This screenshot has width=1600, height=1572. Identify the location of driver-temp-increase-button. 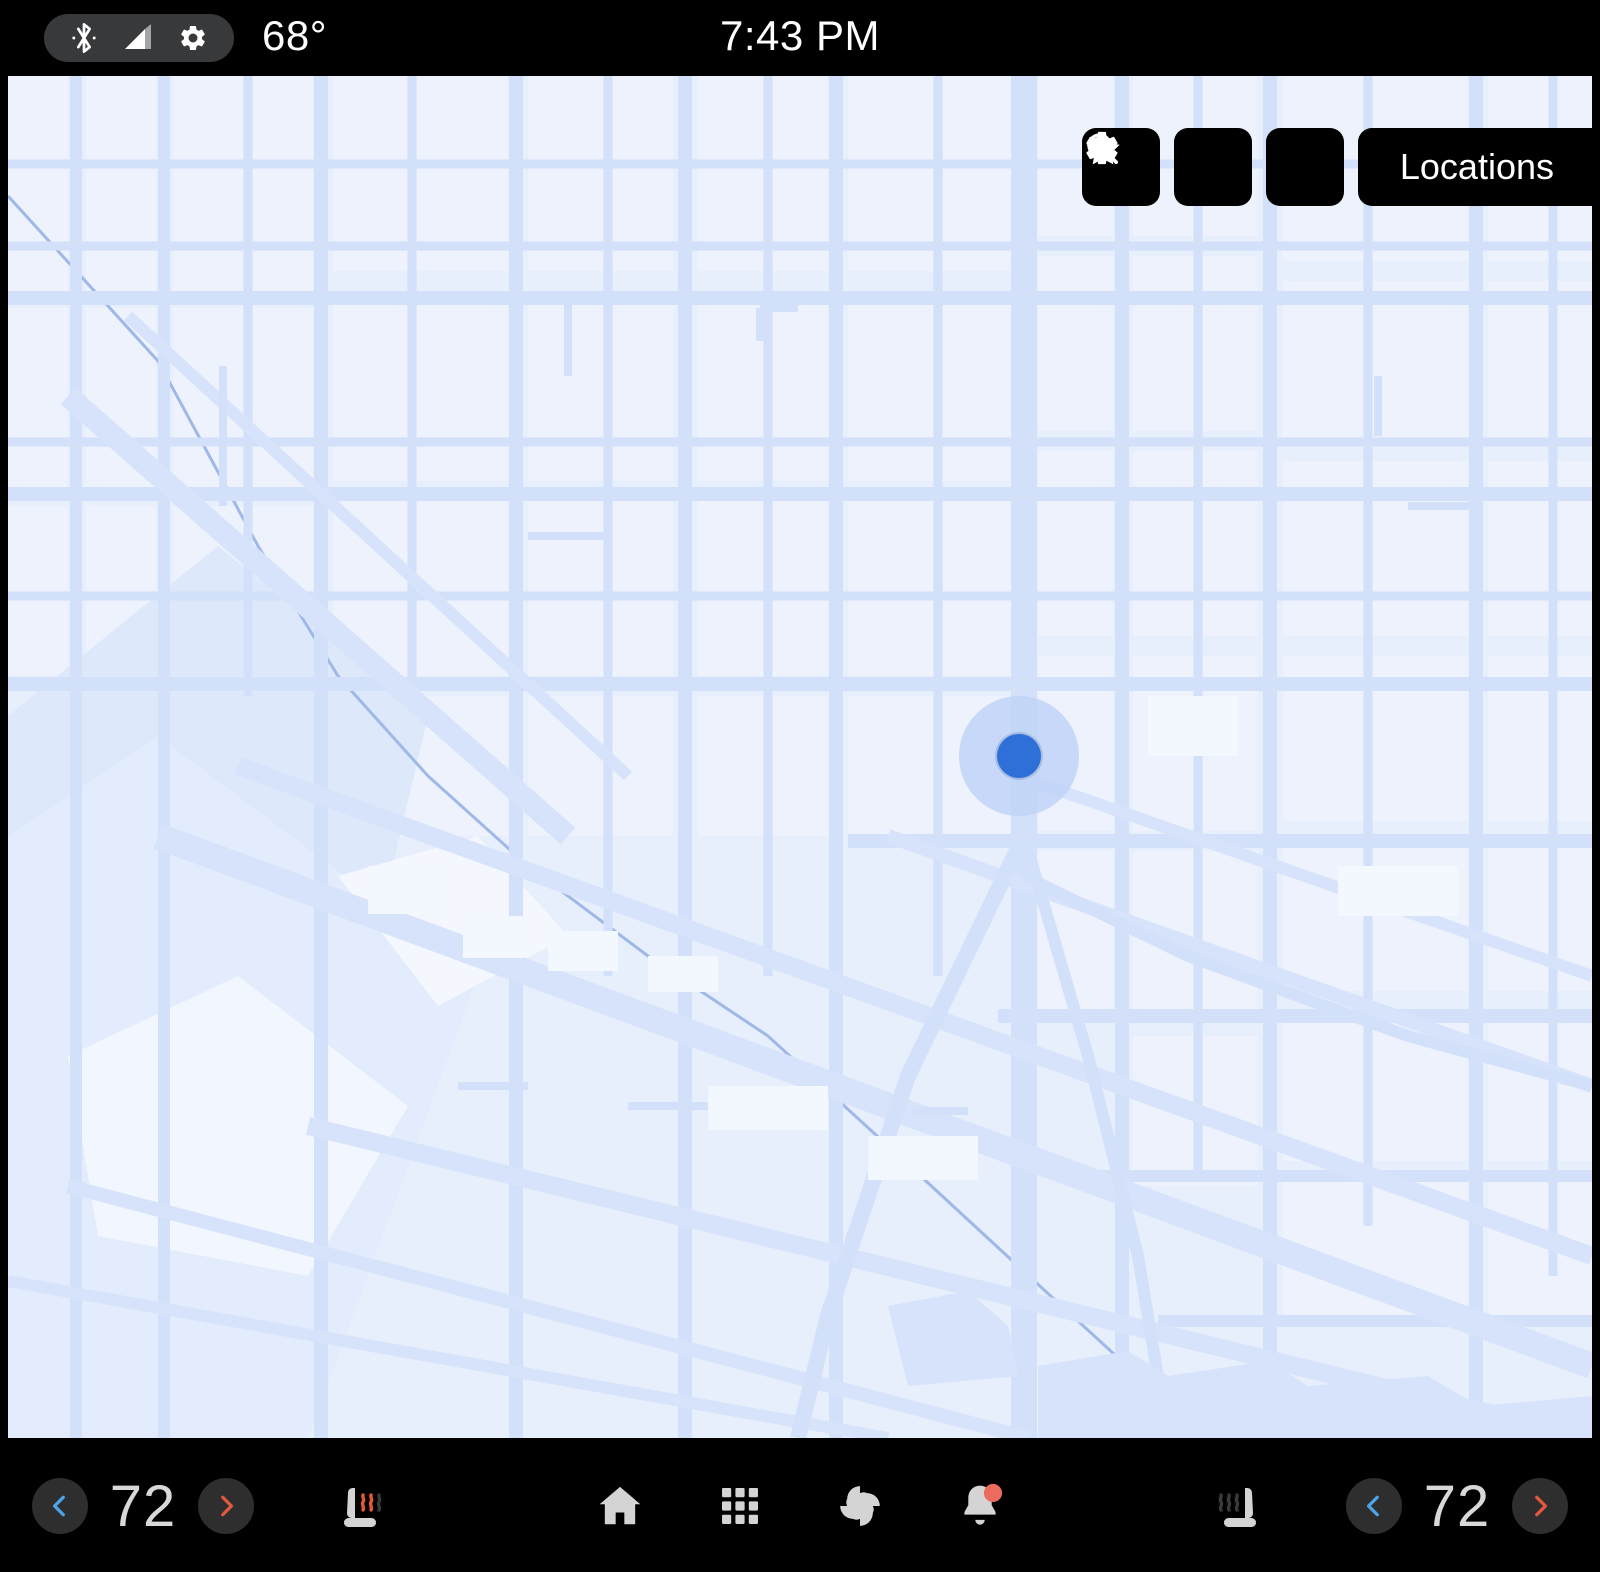
(226, 1506).